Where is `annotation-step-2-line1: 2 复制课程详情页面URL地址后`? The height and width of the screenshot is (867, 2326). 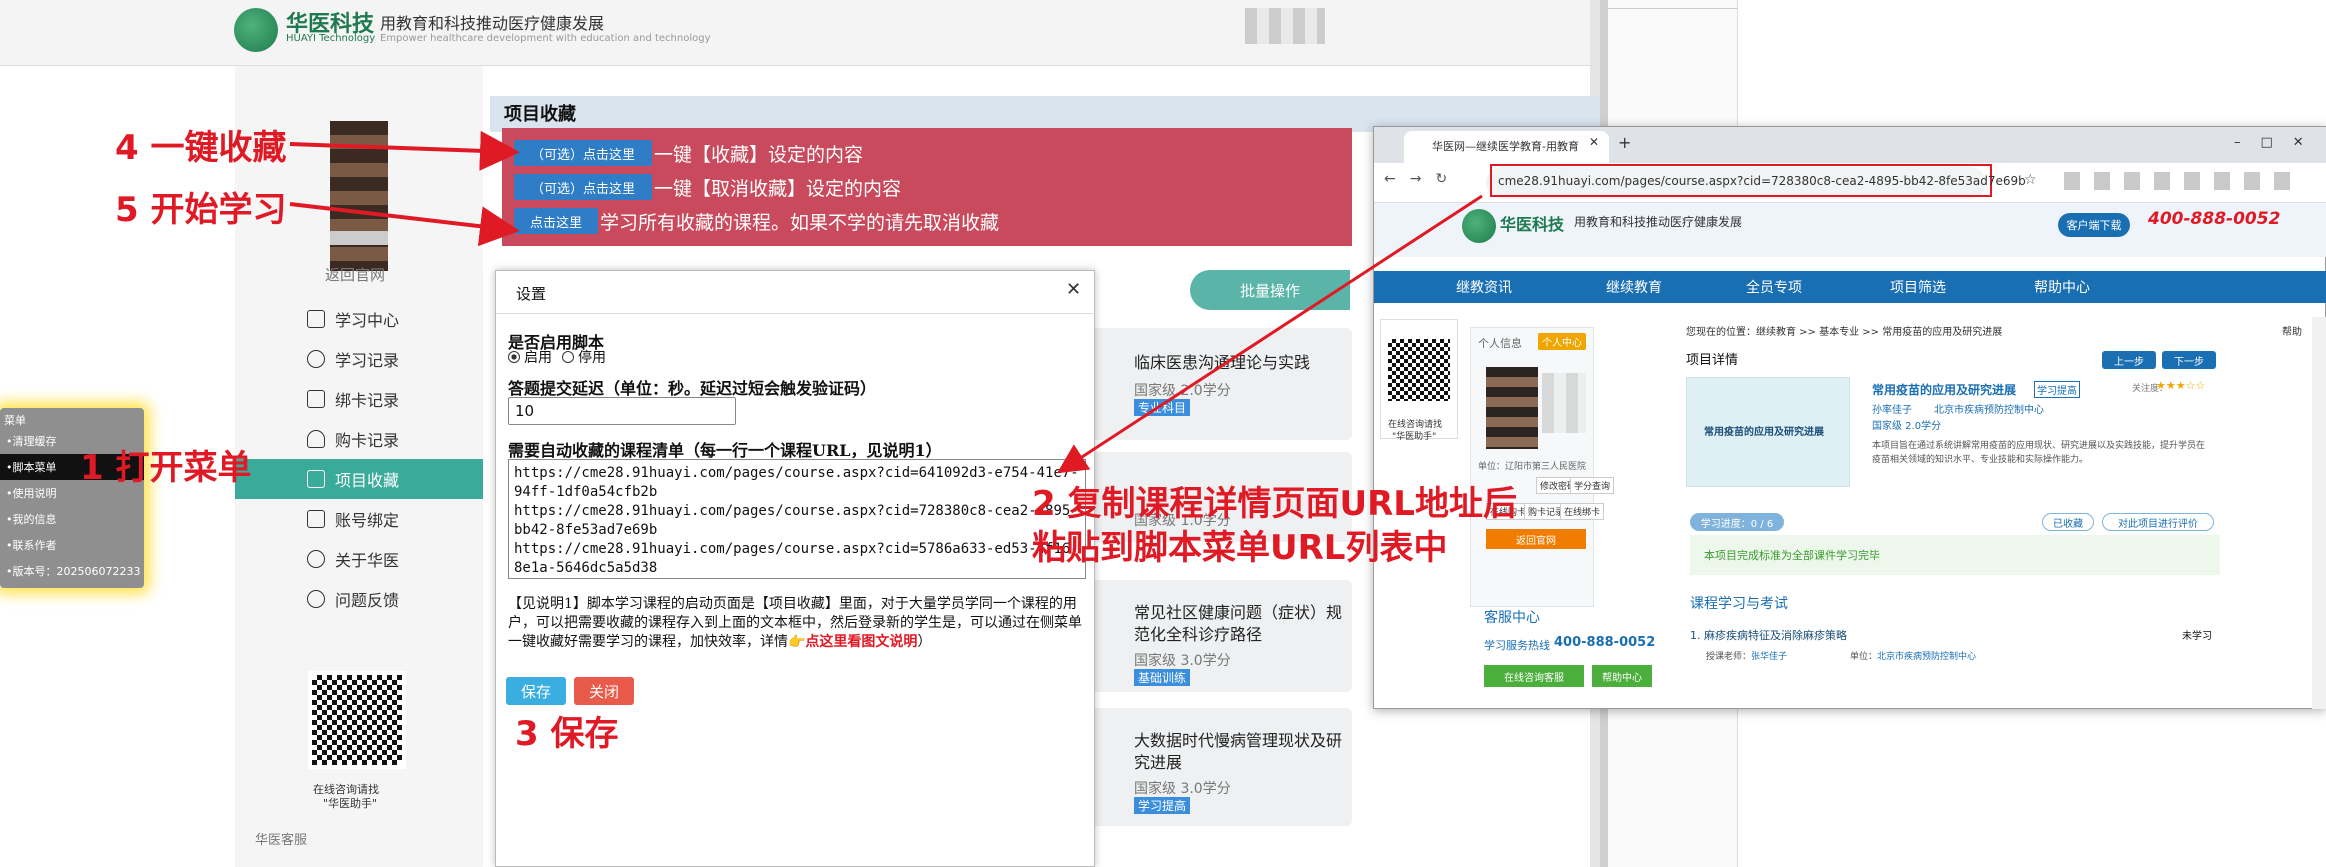
annotation-step-2-line1: 2 复制课程详情页面URL地址后 is located at coordinates (1274, 504).